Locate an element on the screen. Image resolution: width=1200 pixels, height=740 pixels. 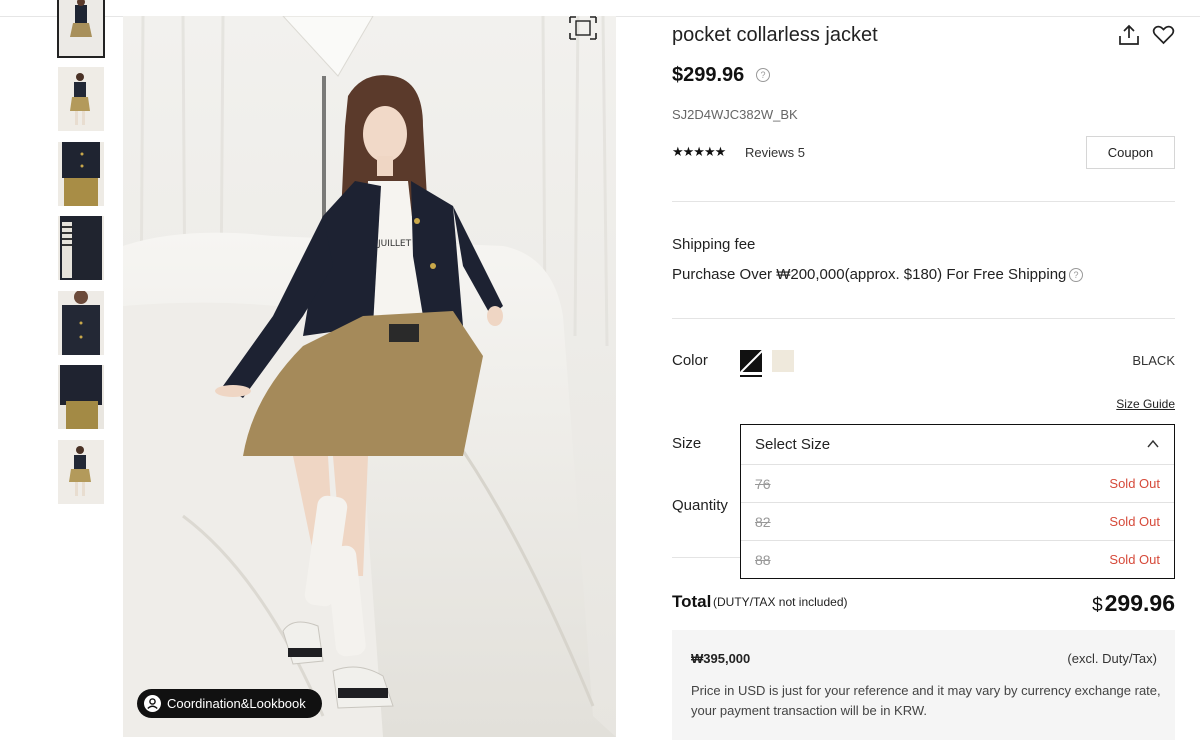
rating-stars: ★★★★★ is located at coordinates (699, 151).